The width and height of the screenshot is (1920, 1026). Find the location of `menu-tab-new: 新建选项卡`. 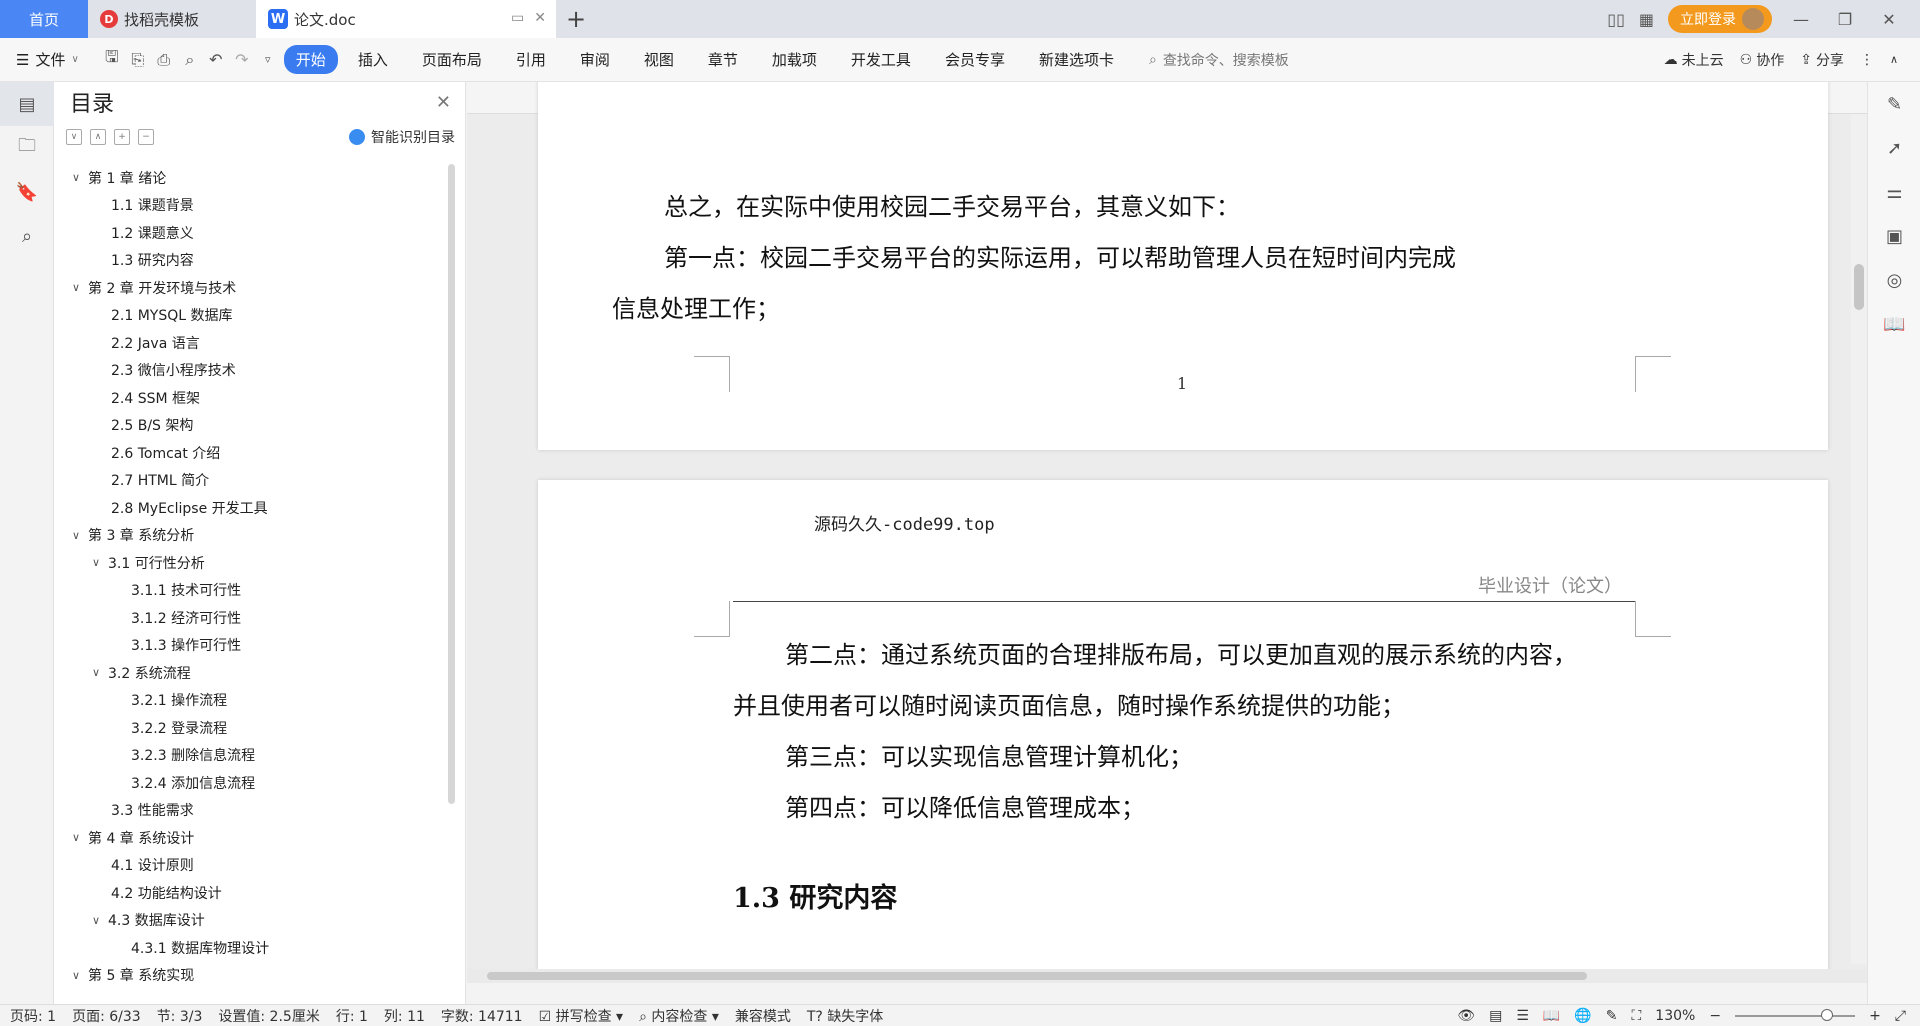

menu-tab-new: 新建选项卡 is located at coordinates (1076, 59).